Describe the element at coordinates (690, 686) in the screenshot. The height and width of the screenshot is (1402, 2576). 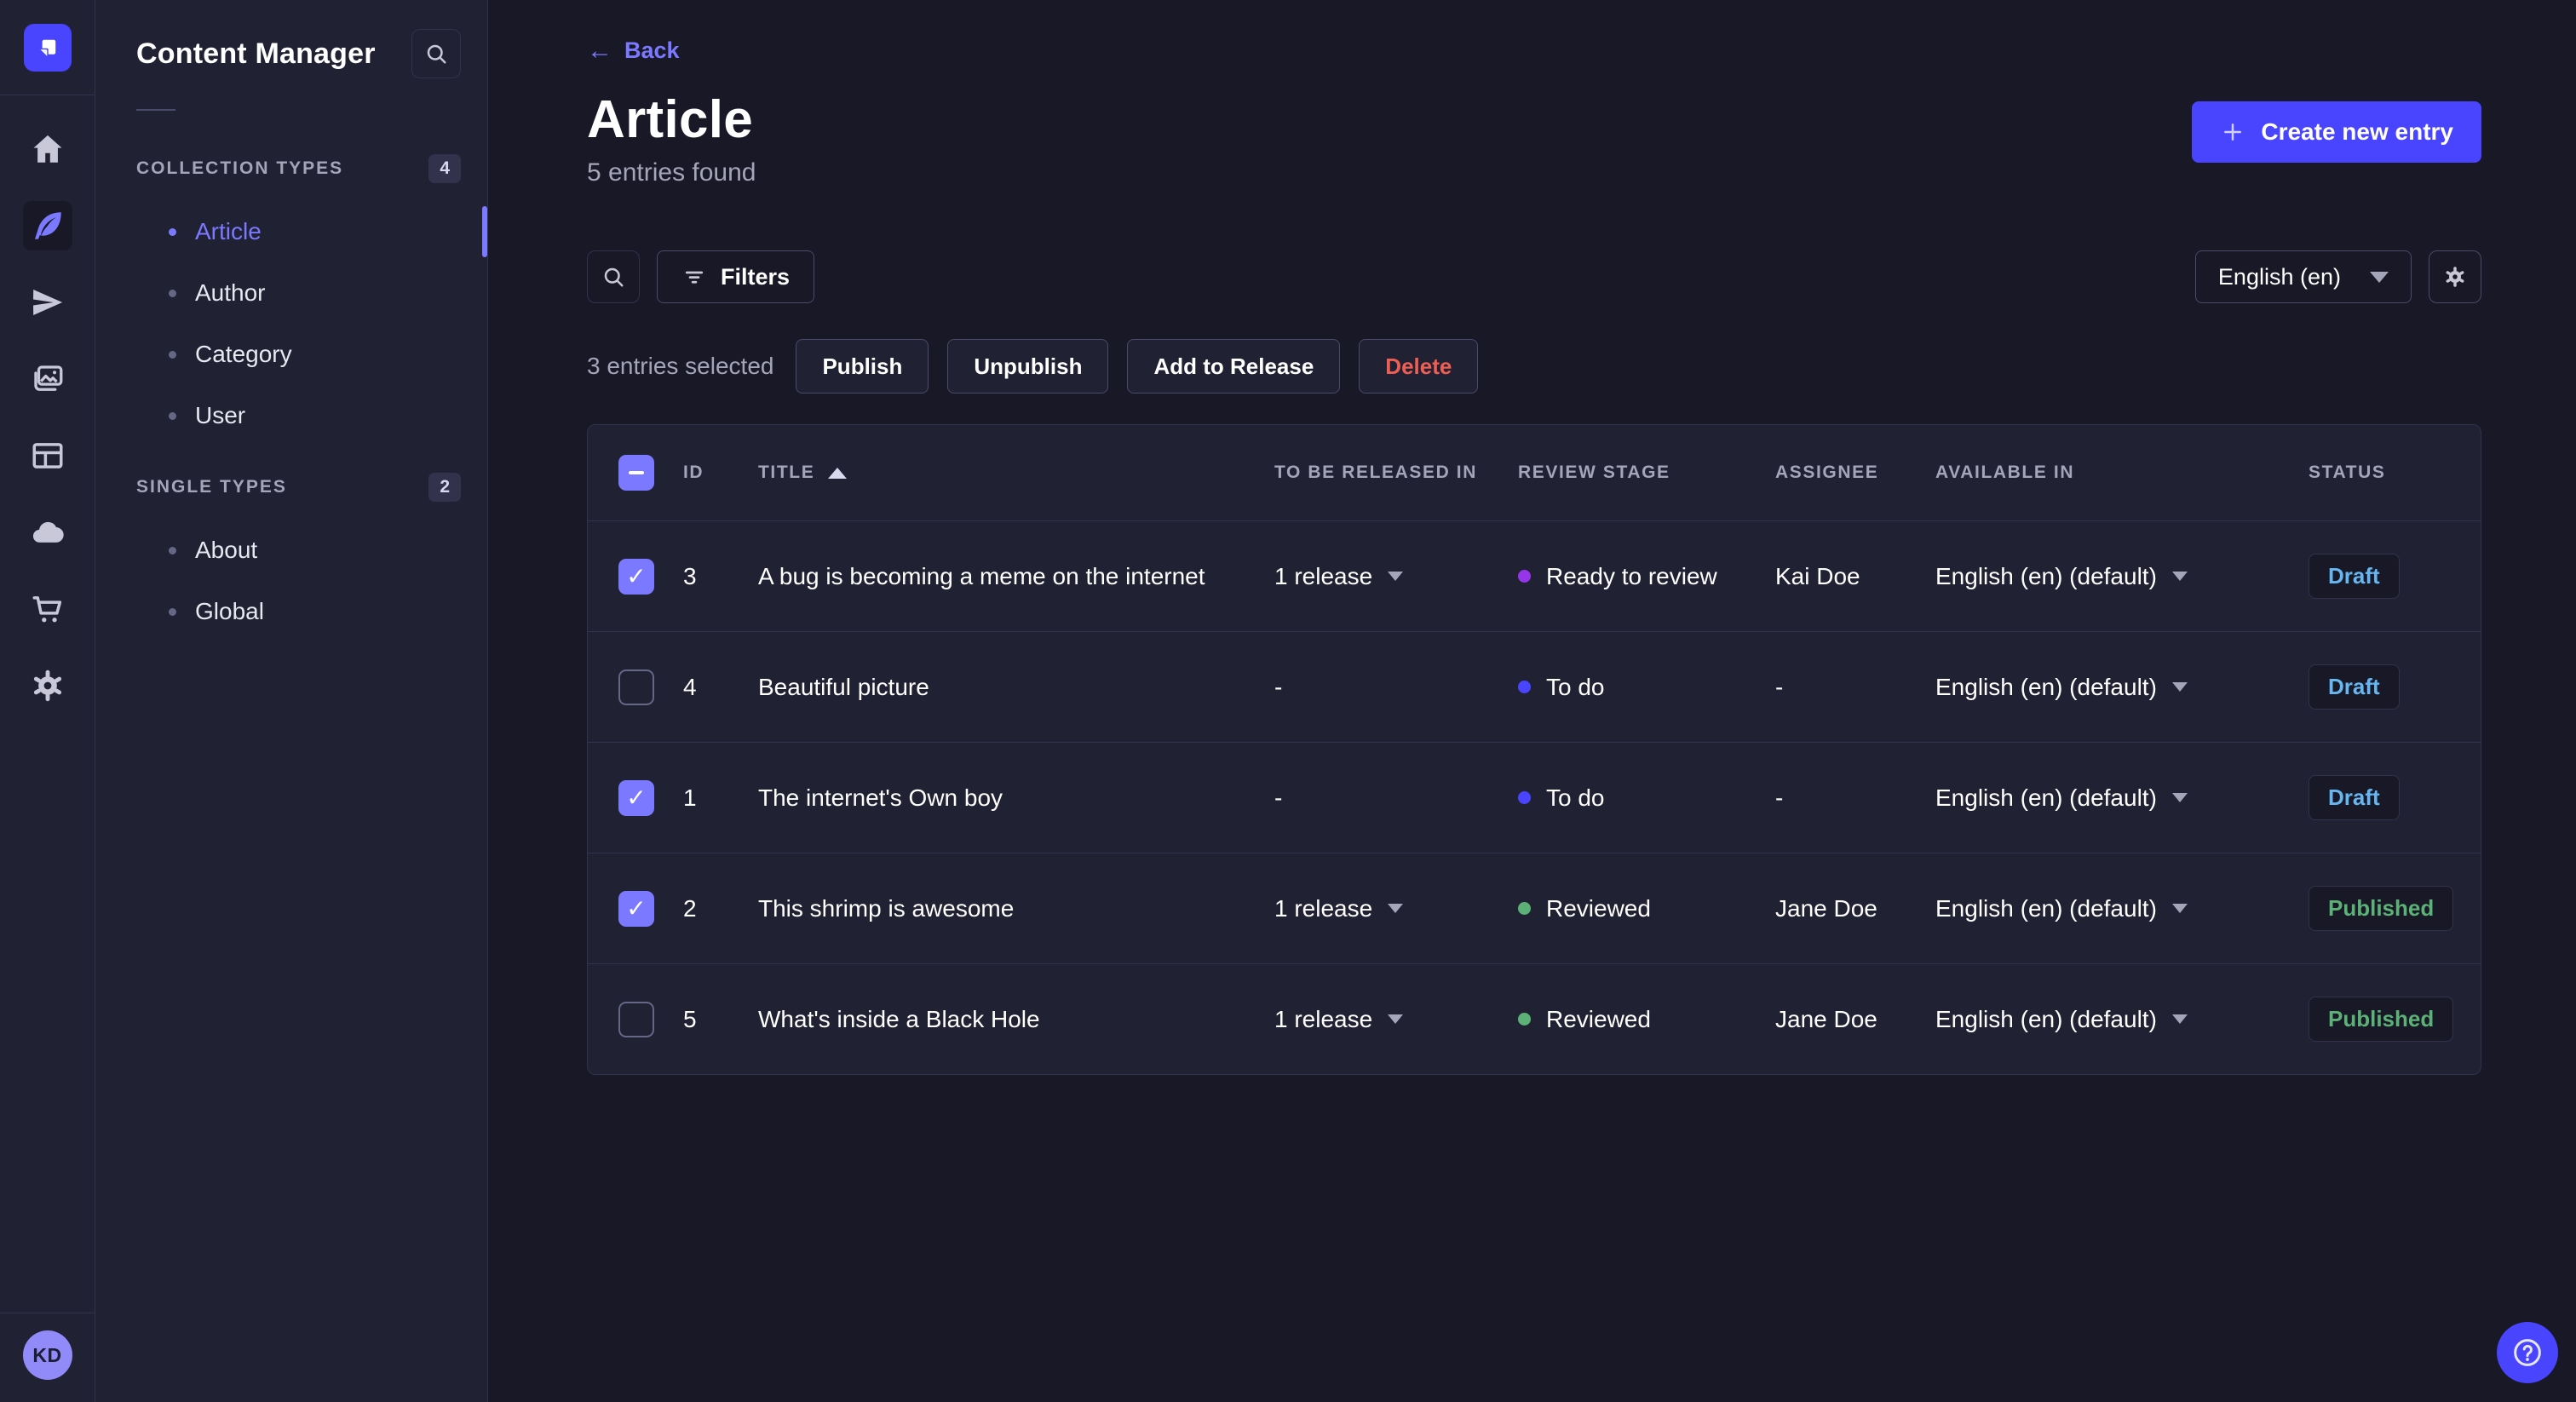
I see `cell-id: 4` at that location.